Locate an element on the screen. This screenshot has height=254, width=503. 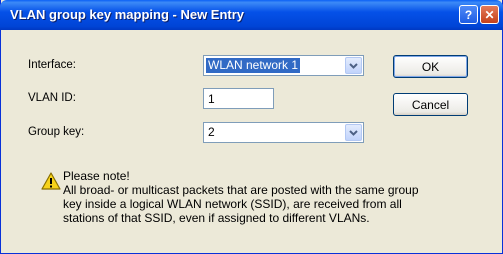
interface-label: Interface: is located at coordinates (52, 65).